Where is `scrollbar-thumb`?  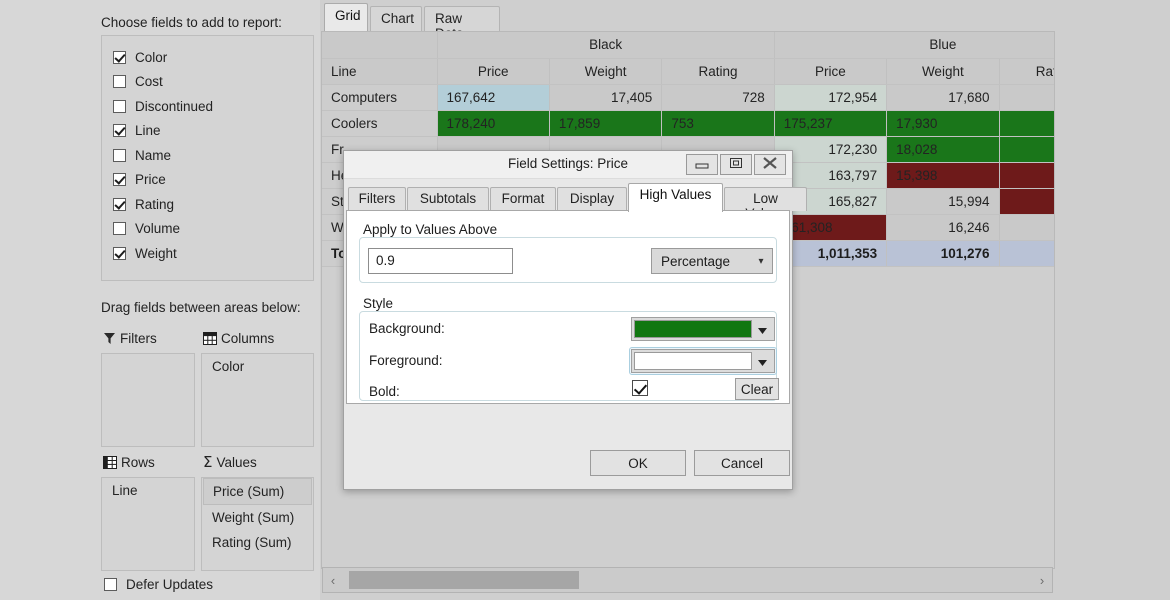
scrollbar-thumb is located at coordinates (464, 580).